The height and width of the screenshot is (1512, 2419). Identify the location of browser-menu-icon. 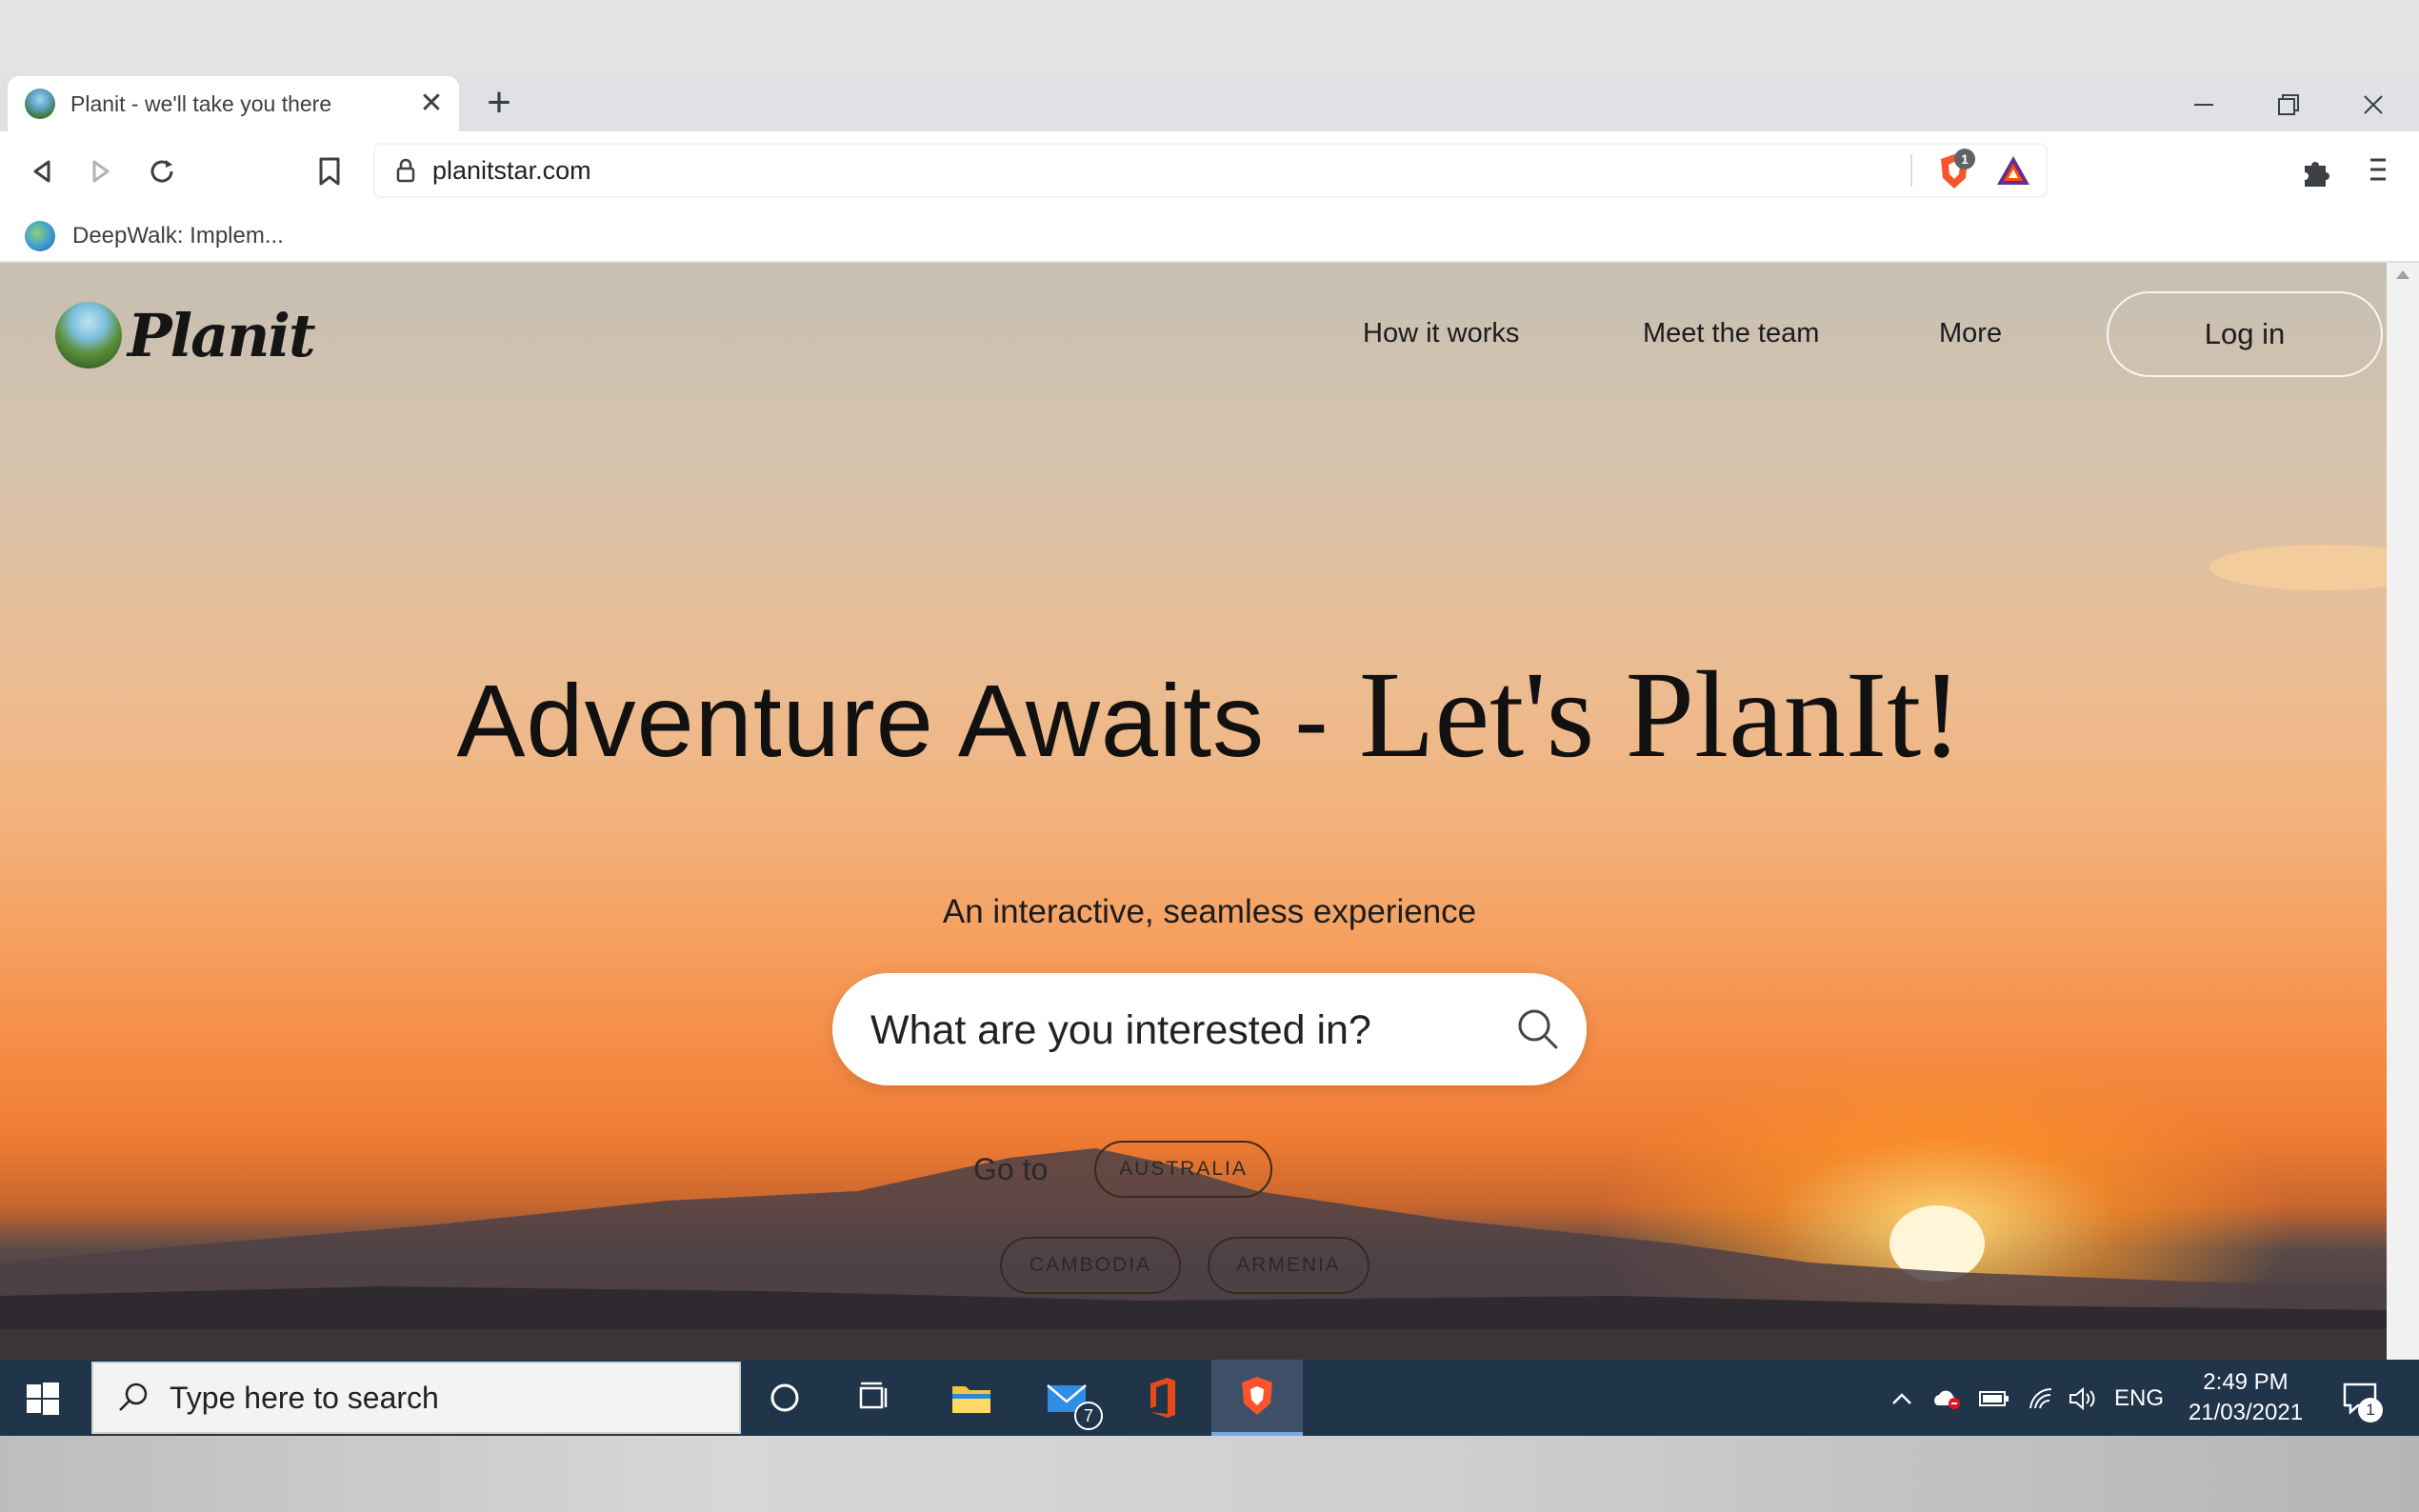
(2377, 171).